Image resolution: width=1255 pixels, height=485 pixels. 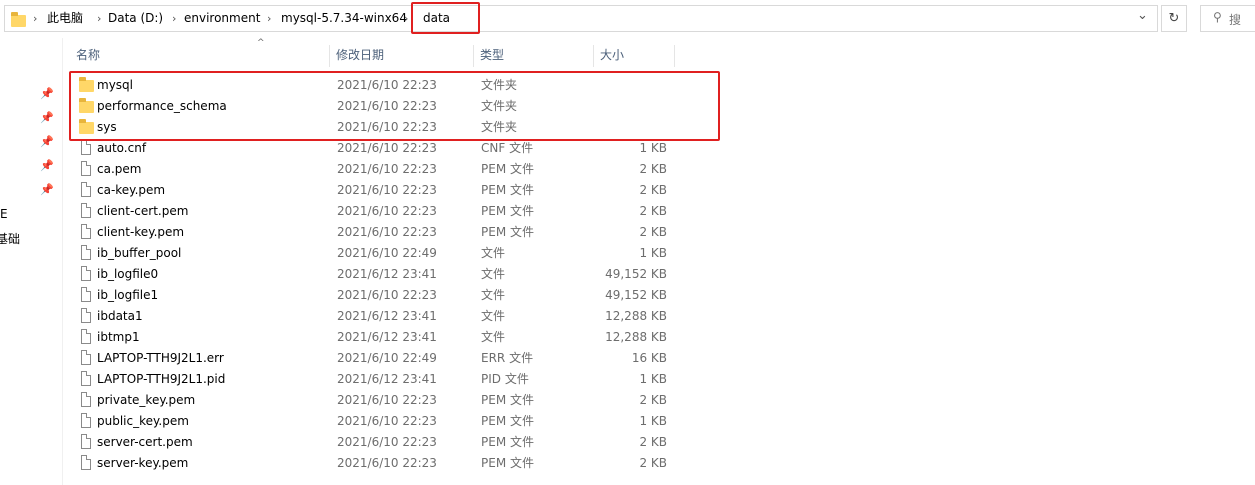 I want to click on file-name: ibdata1, so click(x=120, y=316).